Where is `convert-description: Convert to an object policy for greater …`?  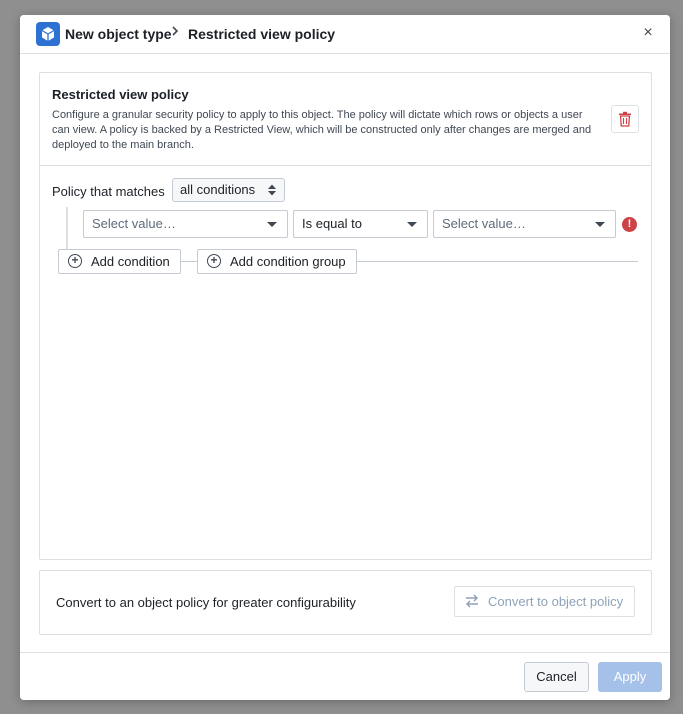 convert-description: Convert to an object policy for greater … is located at coordinates (206, 602).